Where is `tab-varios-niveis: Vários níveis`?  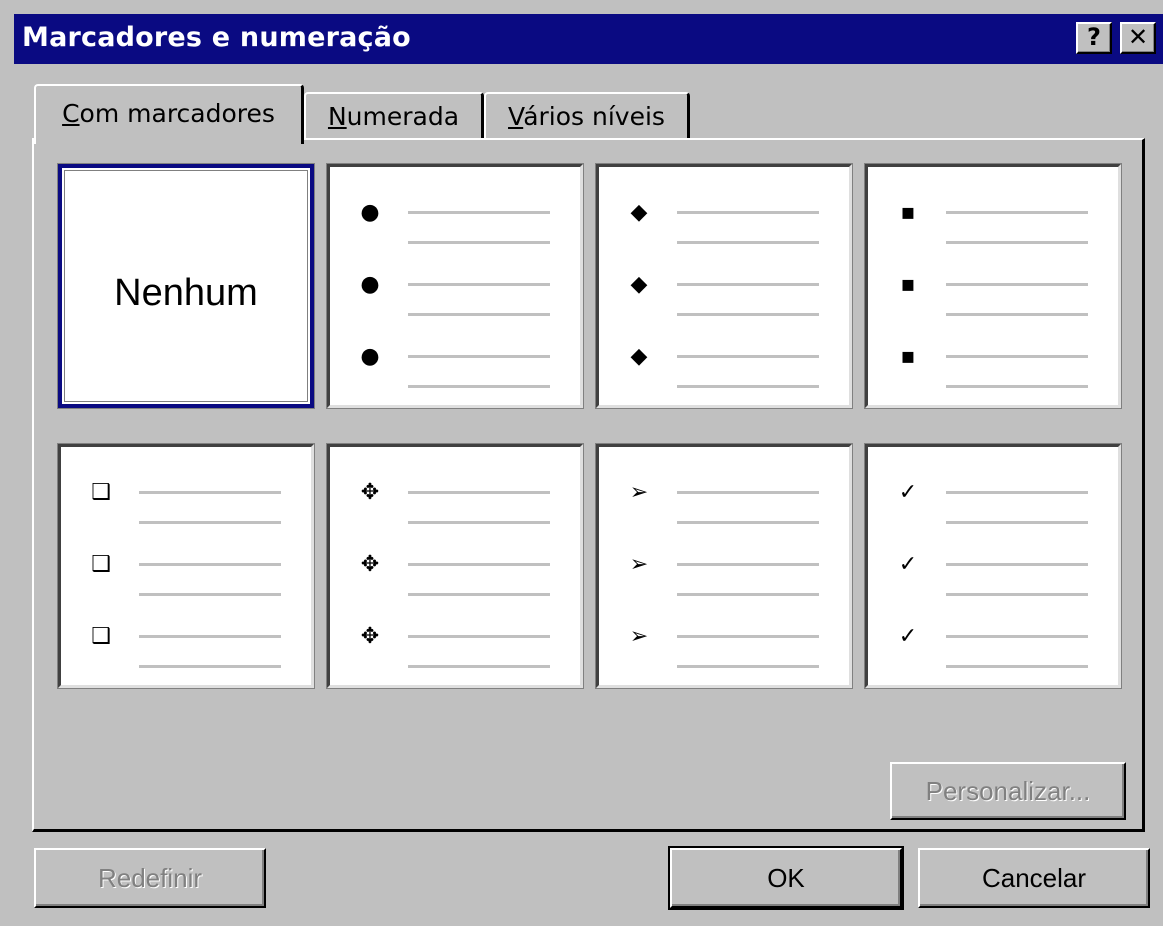 tab-varios-niveis: Vários níveis is located at coordinates (587, 117).